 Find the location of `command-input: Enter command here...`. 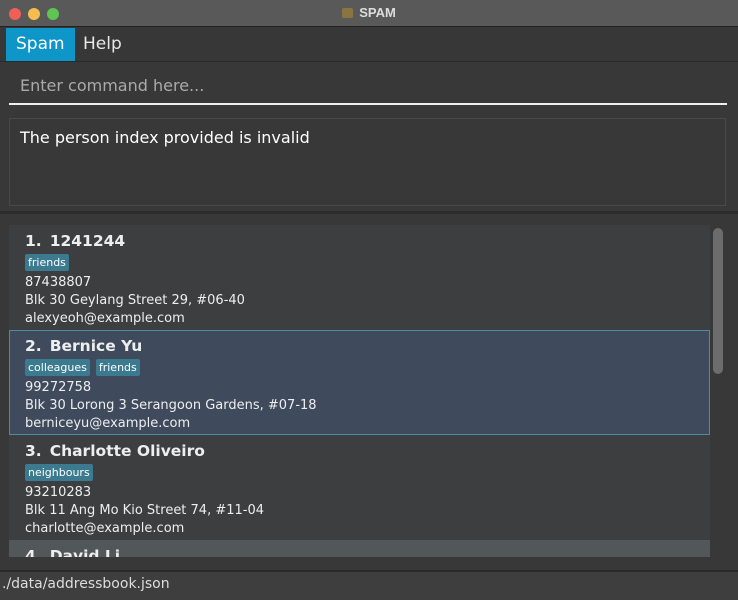

command-input: Enter command here... is located at coordinates (368, 87).